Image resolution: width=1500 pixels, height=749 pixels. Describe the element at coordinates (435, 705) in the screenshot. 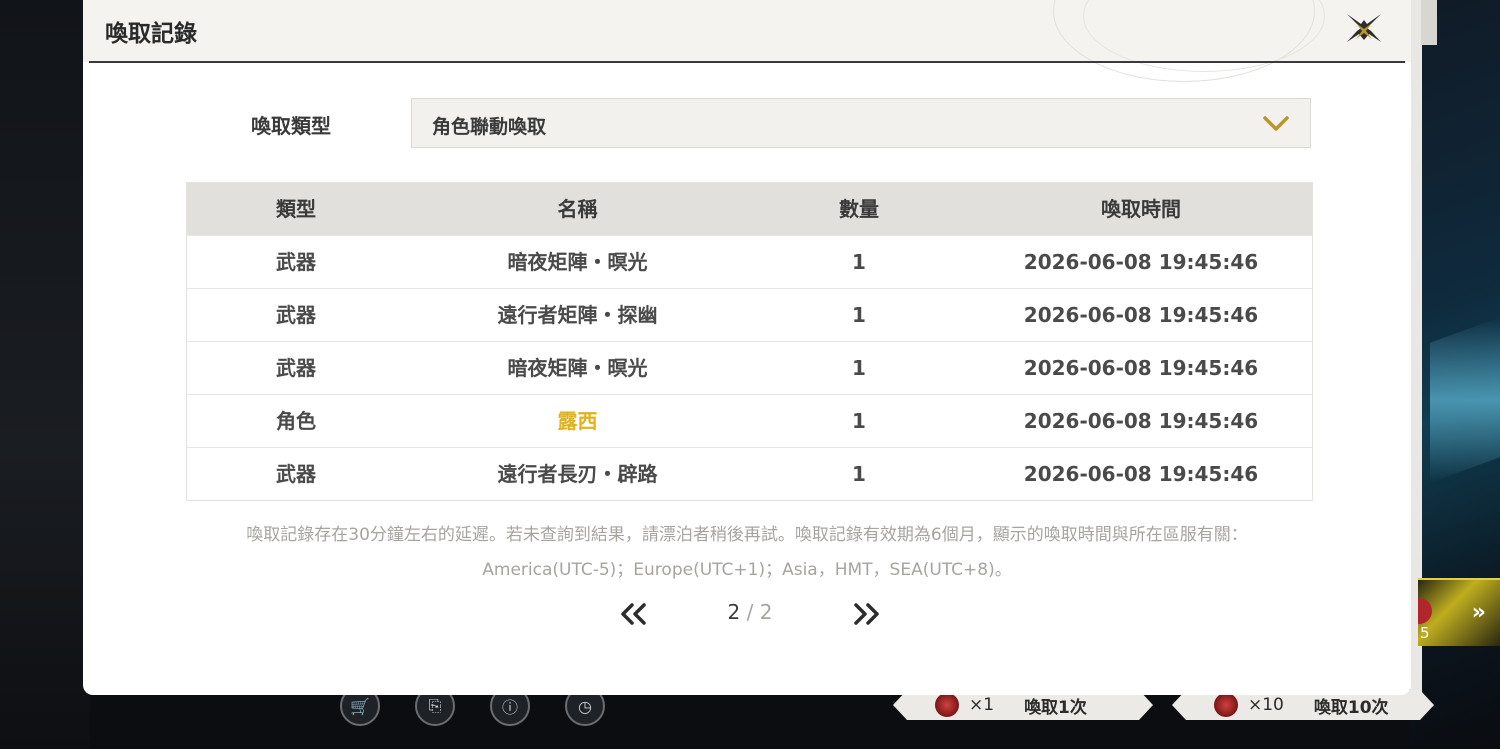

I see `document-search-icon: ⎘` at that location.